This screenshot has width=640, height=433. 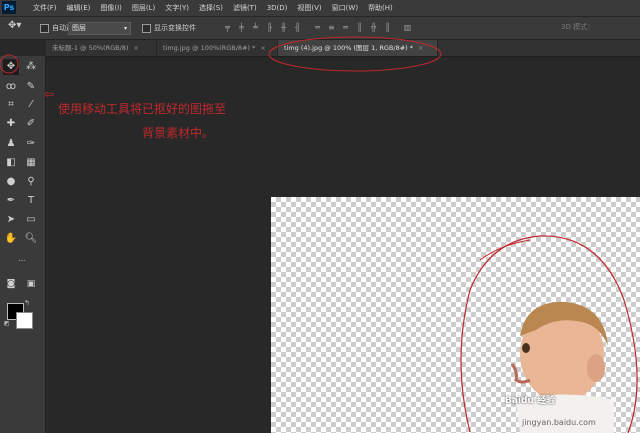 I want to click on distribute-top-icon: ═, so click(x=317, y=27).